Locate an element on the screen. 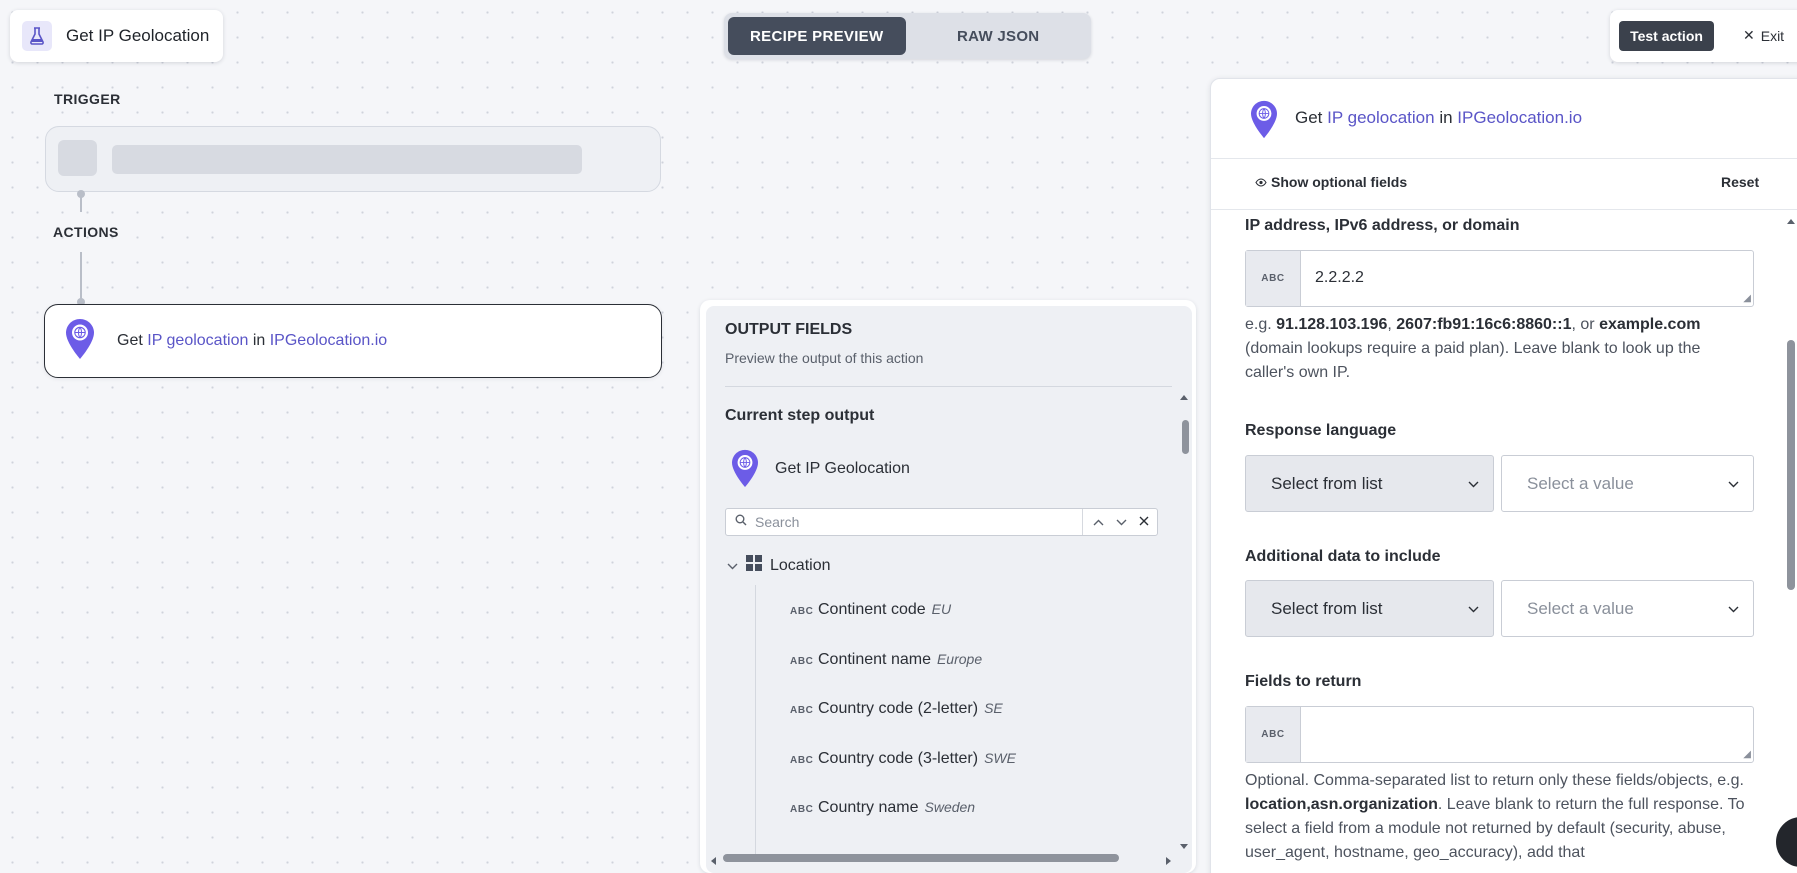 Image resolution: width=1797 pixels, height=873 pixels. tab-raw-json: RAW JSON is located at coordinates (999, 36).